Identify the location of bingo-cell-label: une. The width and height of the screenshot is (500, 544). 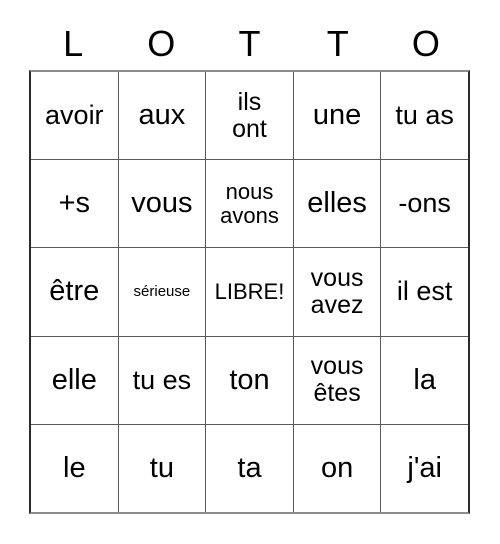
(337, 114).